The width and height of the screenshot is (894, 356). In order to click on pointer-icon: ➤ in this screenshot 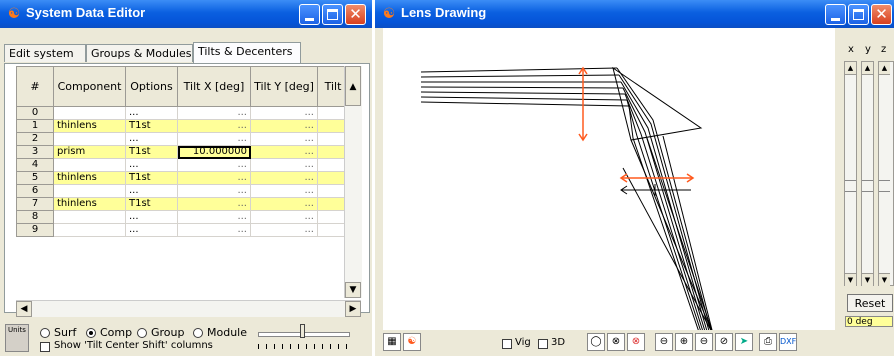, I will do `click(744, 342)`.